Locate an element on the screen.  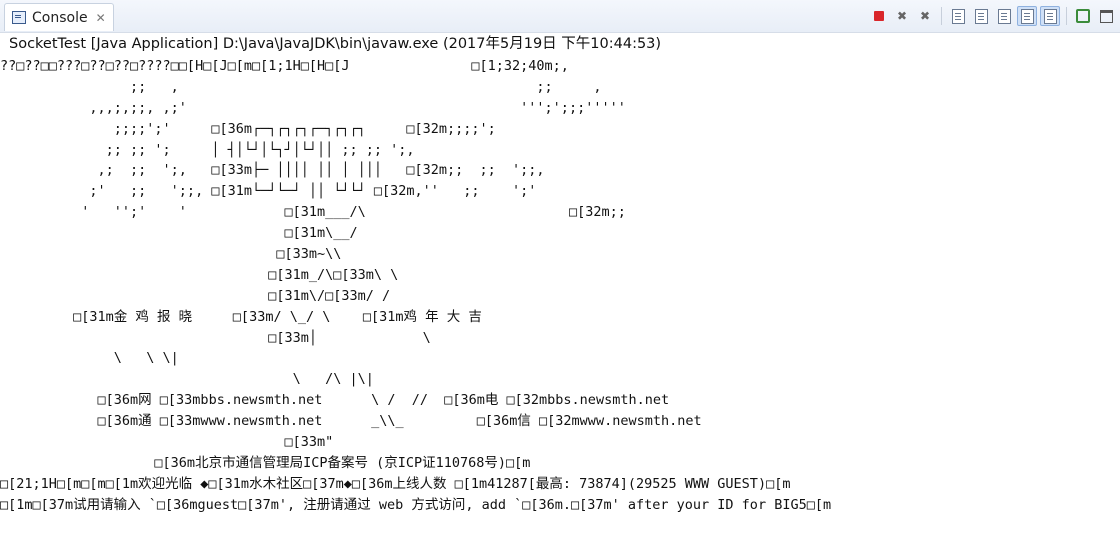
console-line: \ /\ |\| is located at coordinates (187, 379).